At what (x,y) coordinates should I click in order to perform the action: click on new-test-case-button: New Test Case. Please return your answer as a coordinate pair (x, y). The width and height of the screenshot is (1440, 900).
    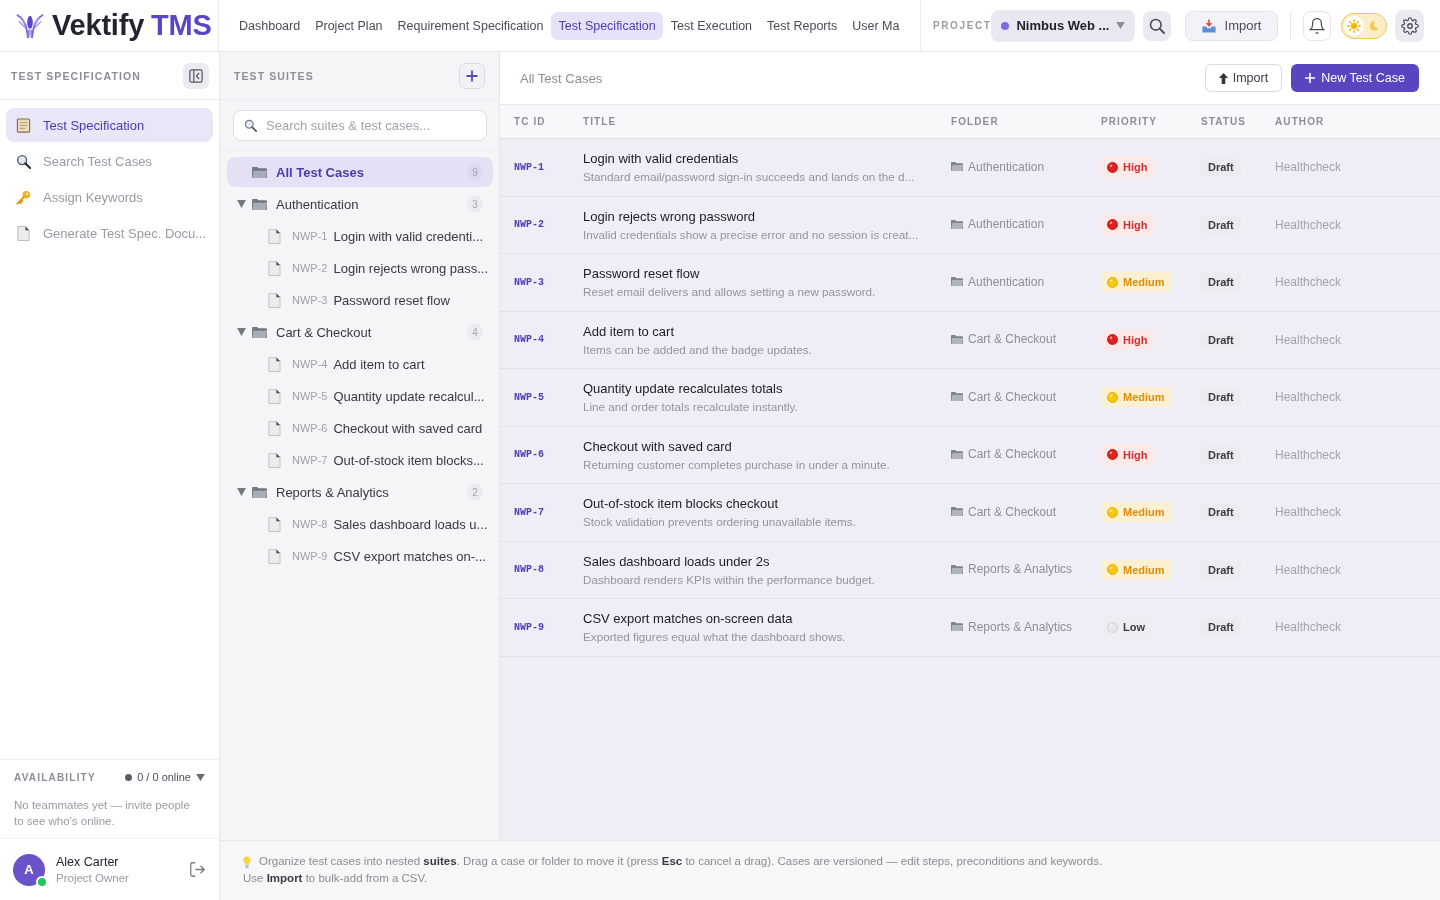
    Looking at the image, I should click on (1355, 78).